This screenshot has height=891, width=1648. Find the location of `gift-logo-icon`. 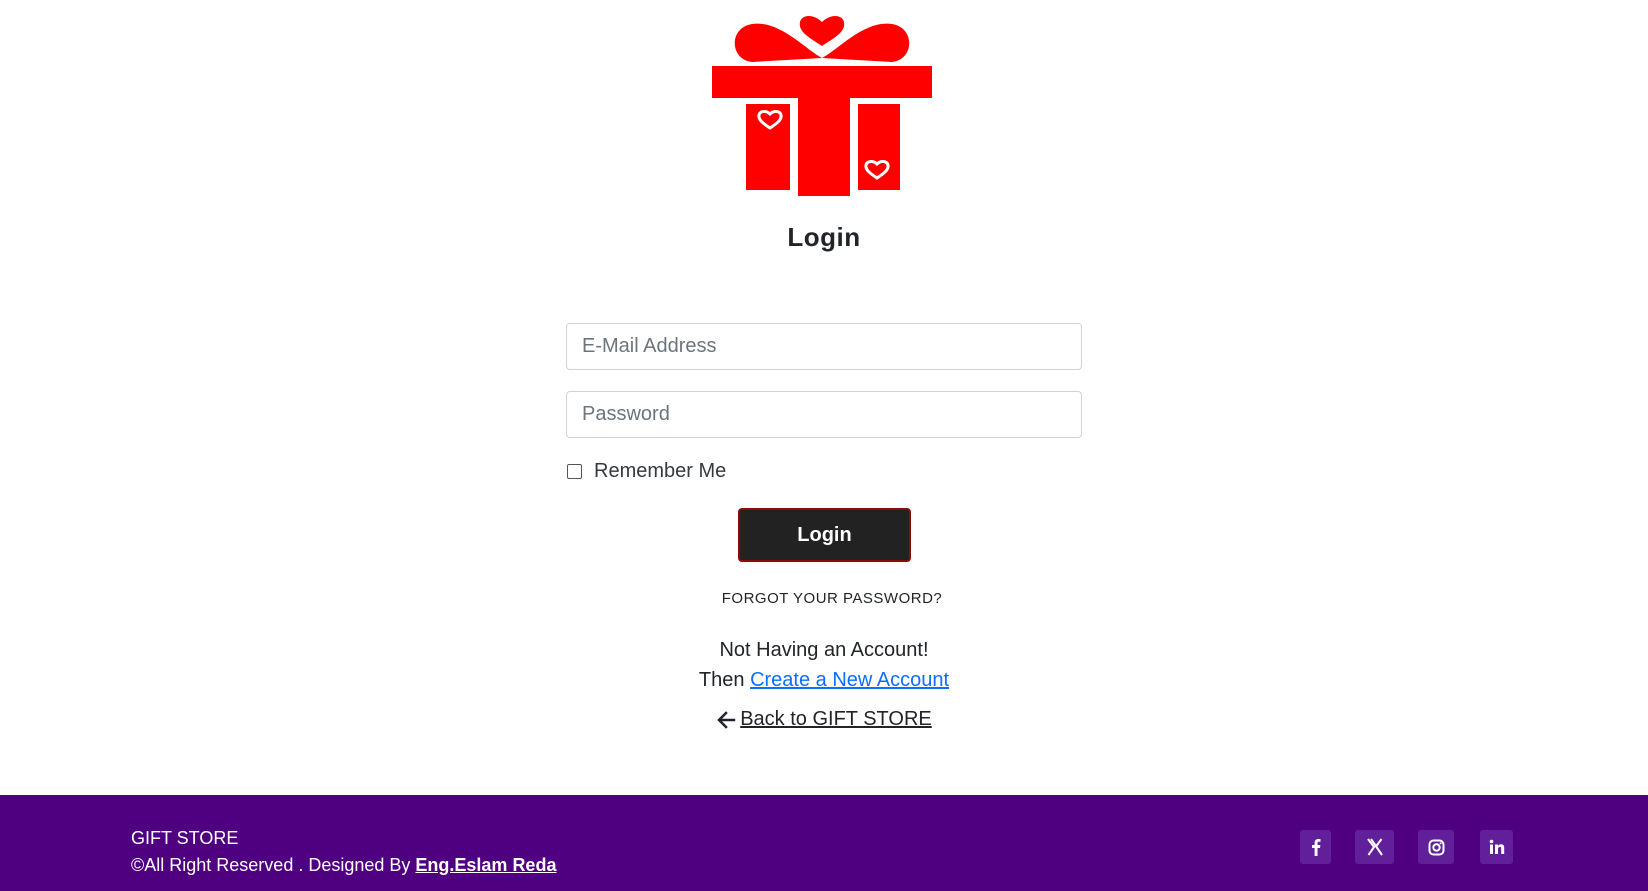

gift-logo-icon is located at coordinates (822, 106).